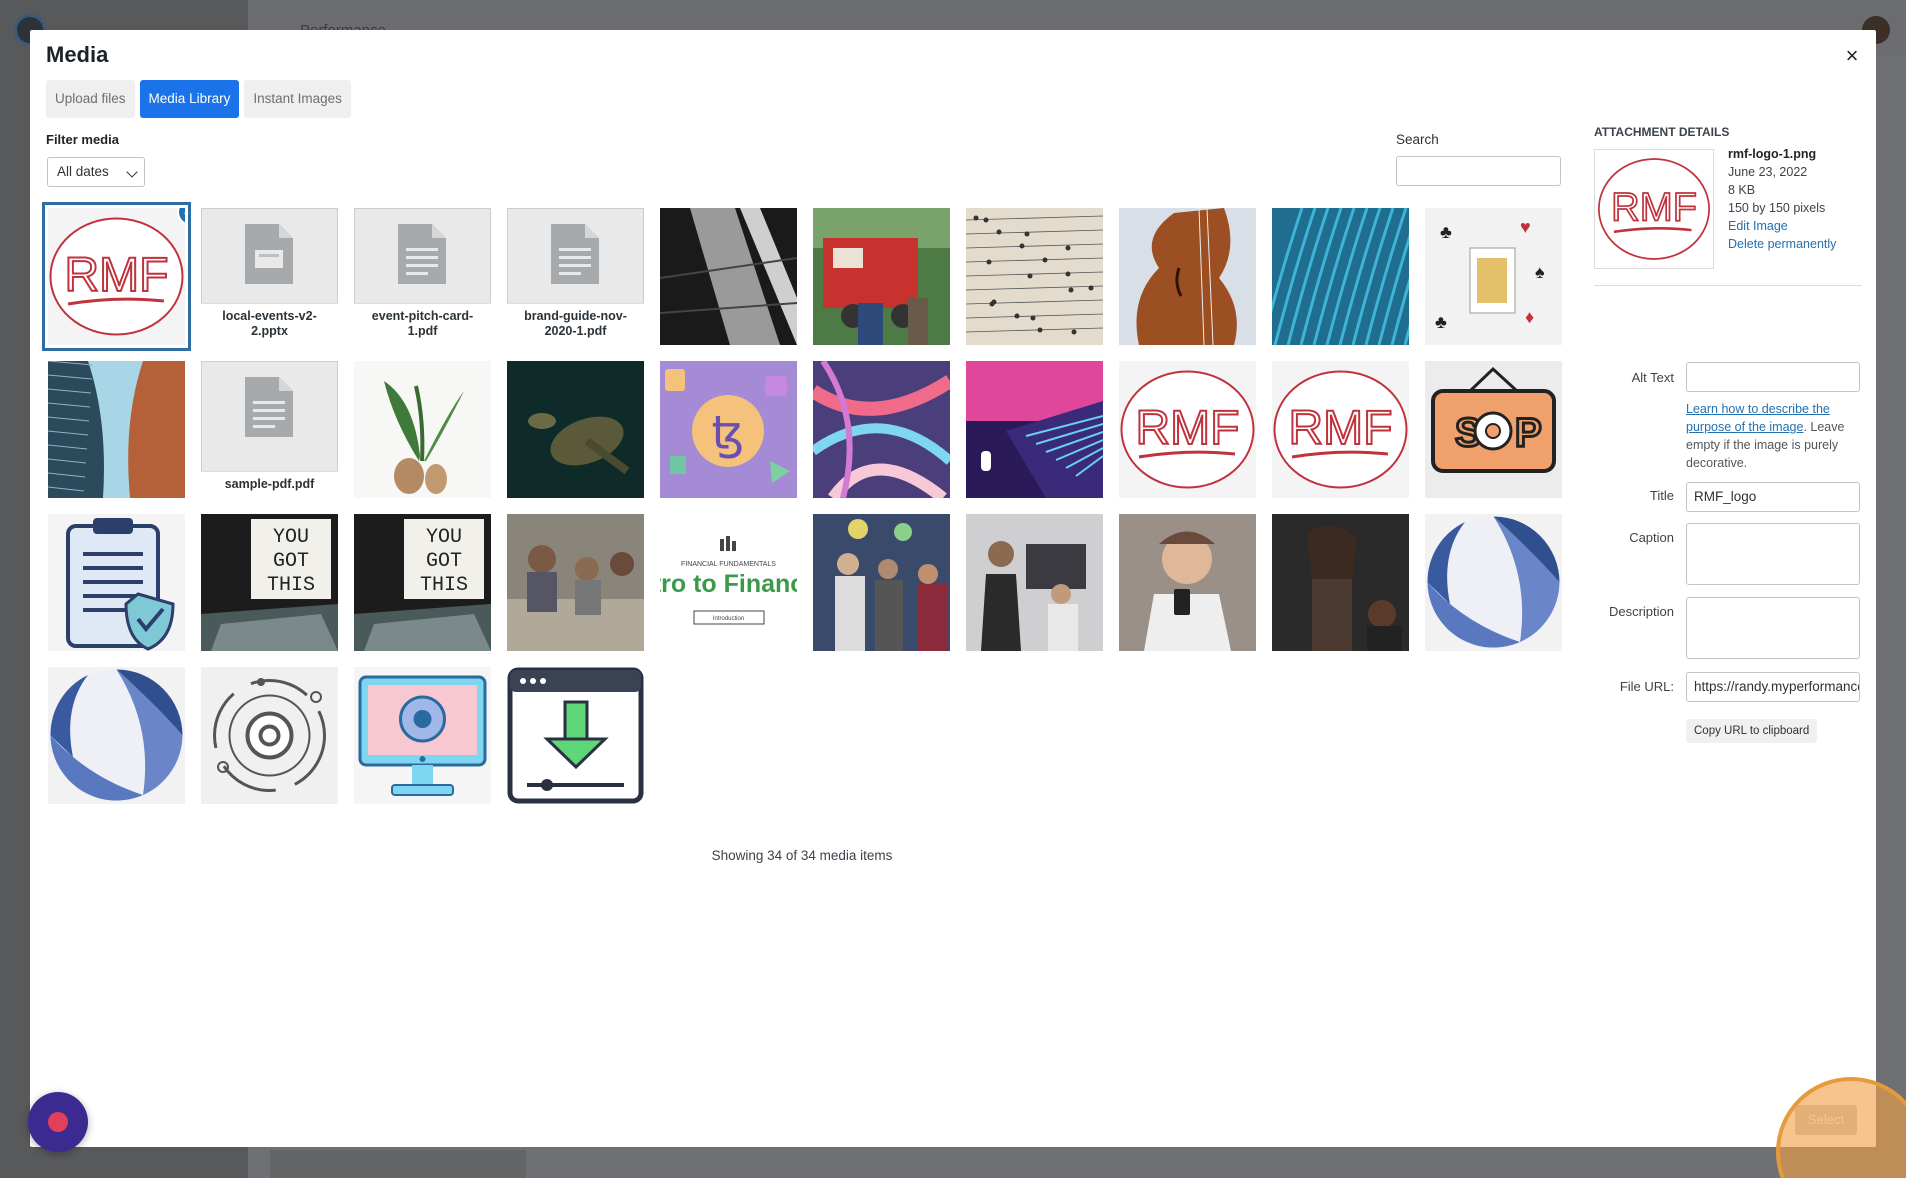 Image resolution: width=1906 pixels, height=1178 pixels. I want to click on media-thumbnail: YOUGOTTHIS, so click(422, 582).